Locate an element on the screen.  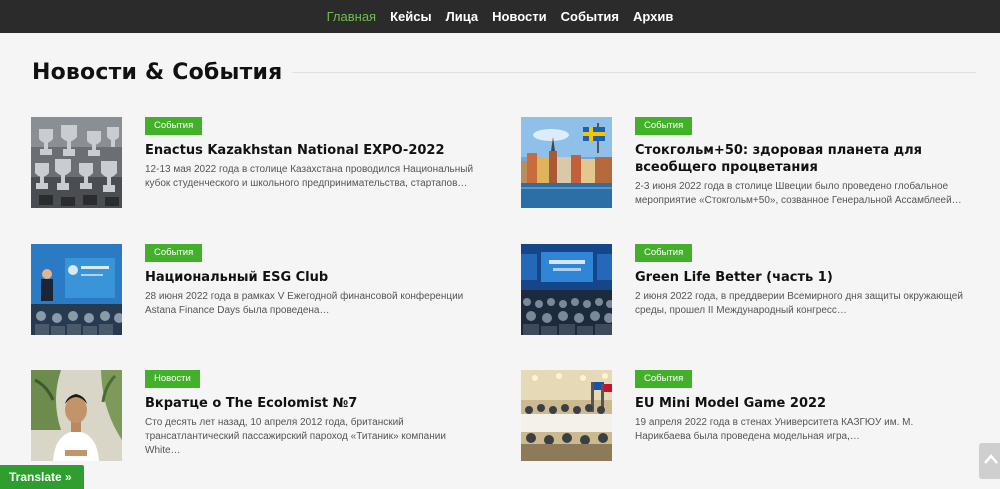
man-portrait-image is located at coordinates (76, 415).